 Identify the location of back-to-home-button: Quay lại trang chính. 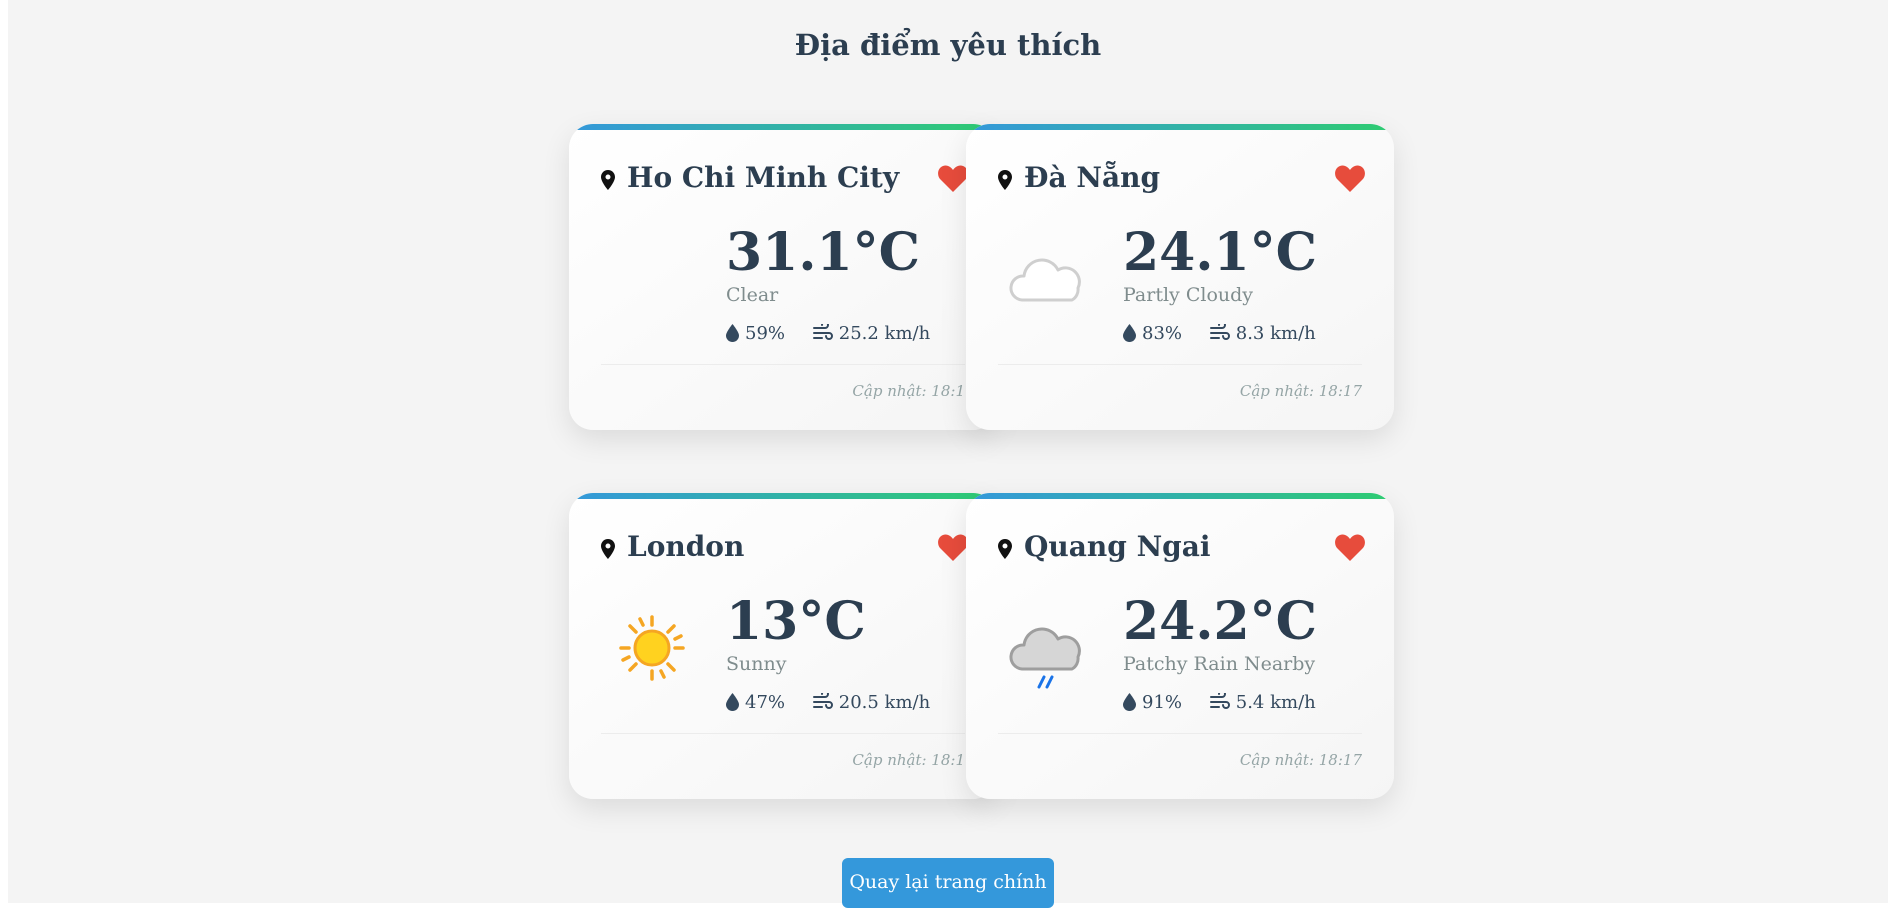
(948, 883).